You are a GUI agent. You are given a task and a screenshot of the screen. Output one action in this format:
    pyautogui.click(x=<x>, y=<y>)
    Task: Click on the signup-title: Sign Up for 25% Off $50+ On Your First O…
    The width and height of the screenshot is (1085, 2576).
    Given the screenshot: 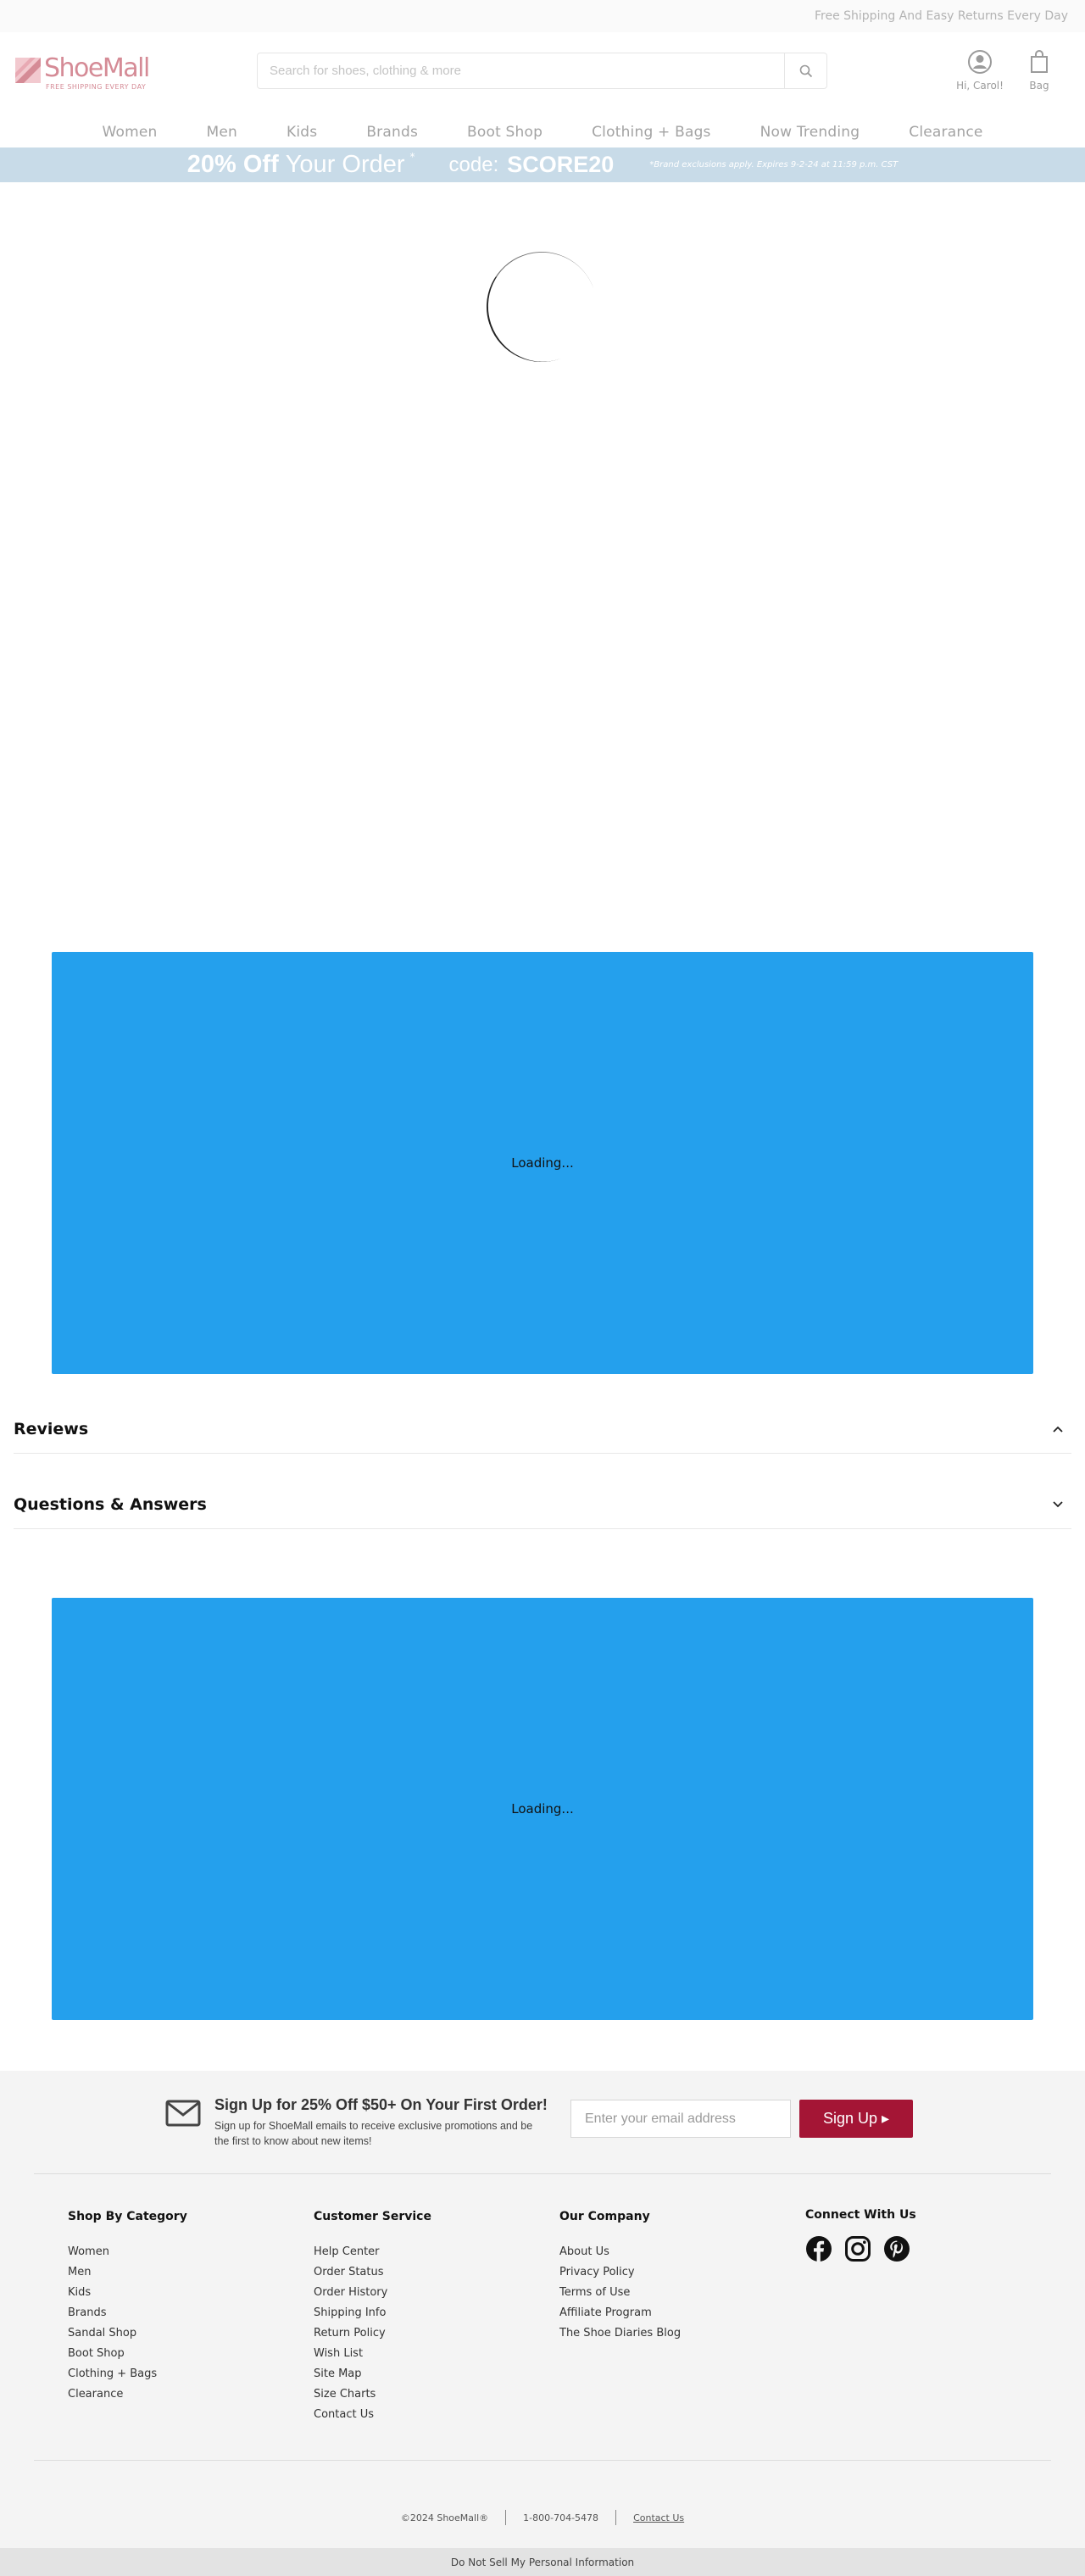 What is the action you would take?
    pyautogui.click(x=381, y=2104)
    